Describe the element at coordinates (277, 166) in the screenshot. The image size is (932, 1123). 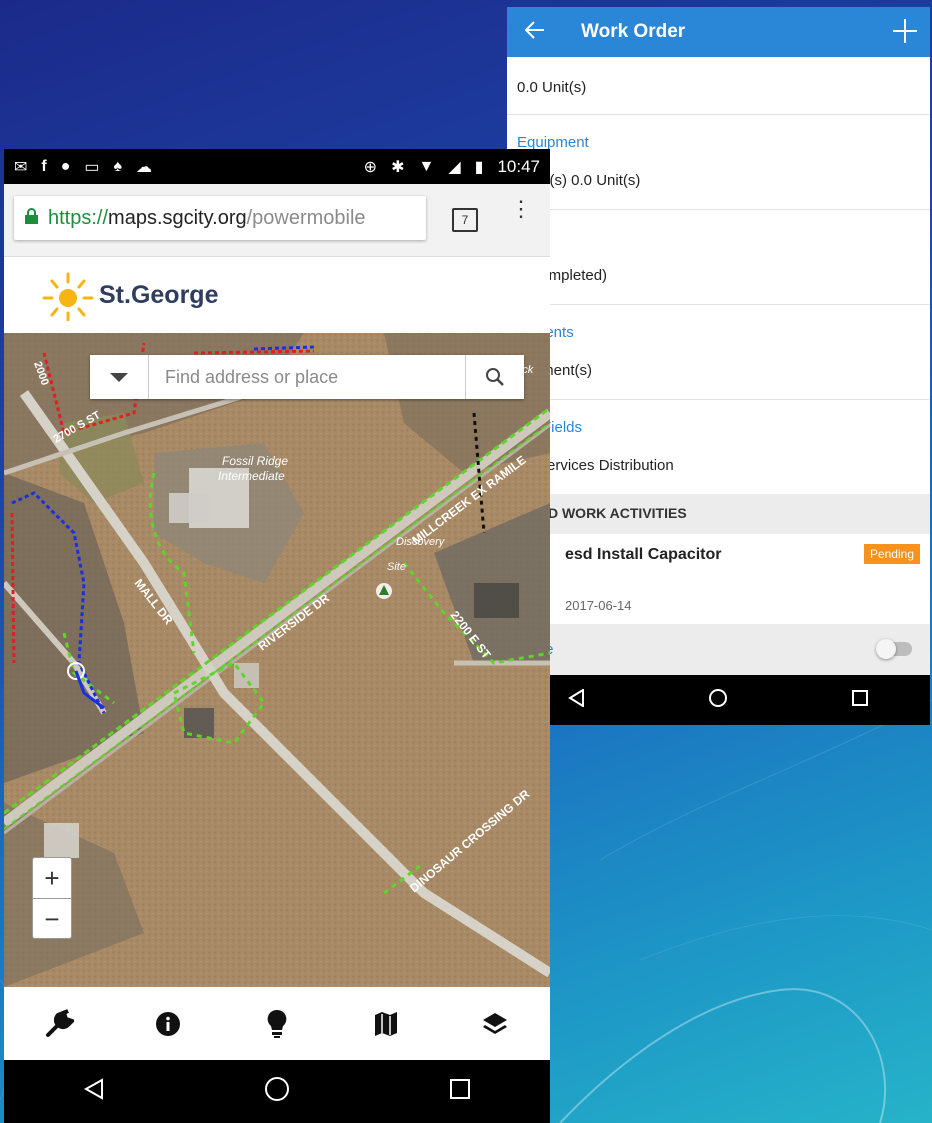
I see `status-bar: ✉ f ● ▭ ♠ ☁ ⊕ ✱ ▼ ◢ ▮ 10:47` at that location.